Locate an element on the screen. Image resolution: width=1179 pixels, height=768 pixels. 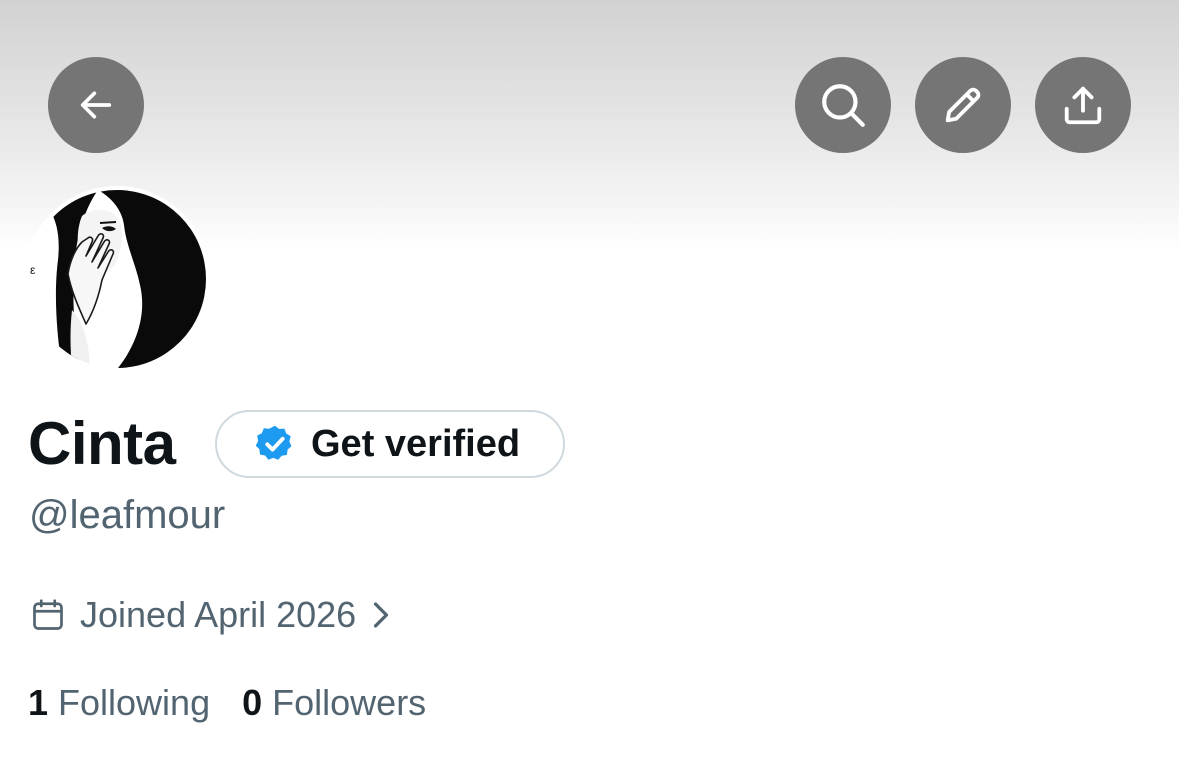
joined-date-row: Joined April 2026 is located at coordinates (211, 615).